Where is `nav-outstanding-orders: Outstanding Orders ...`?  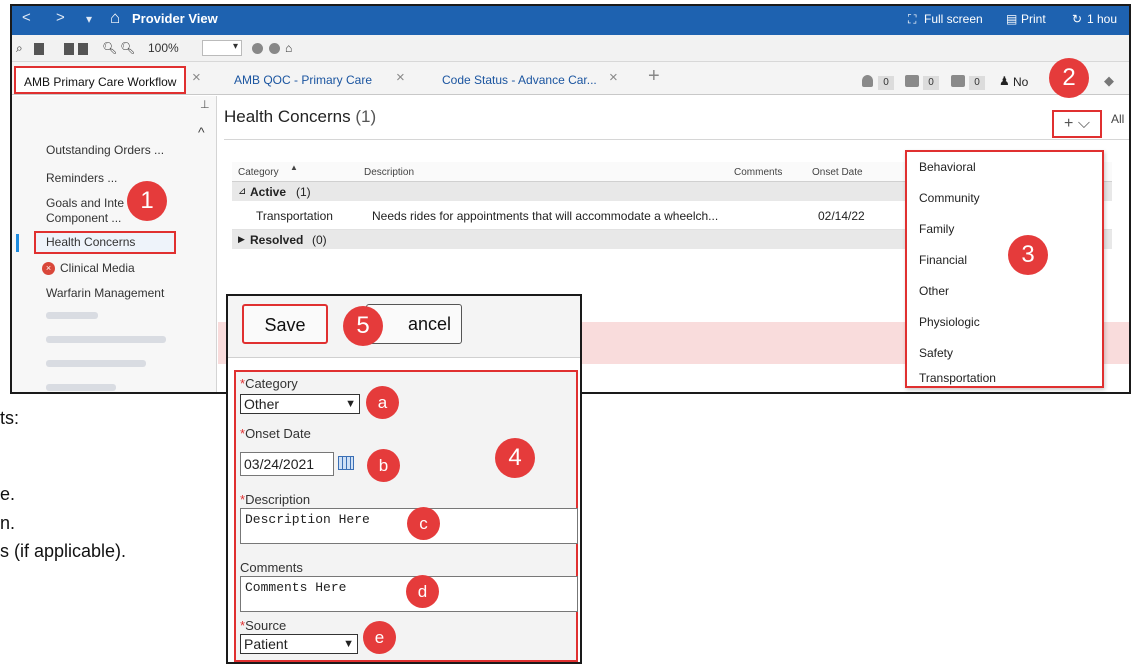
nav-outstanding-orders: Outstanding Orders ... is located at coordinates (105, 150).